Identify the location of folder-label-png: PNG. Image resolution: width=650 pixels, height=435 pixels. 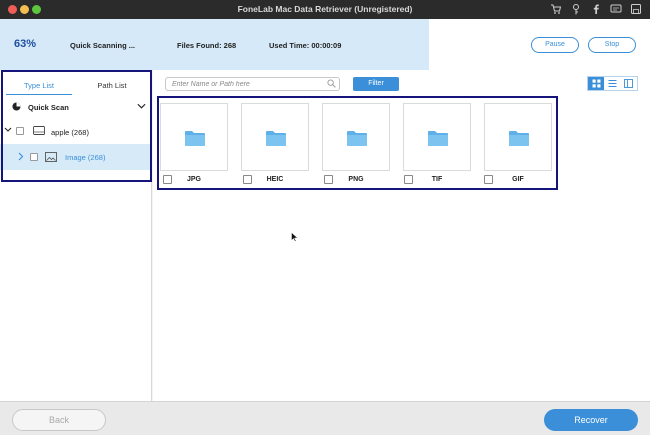
(356, 179).